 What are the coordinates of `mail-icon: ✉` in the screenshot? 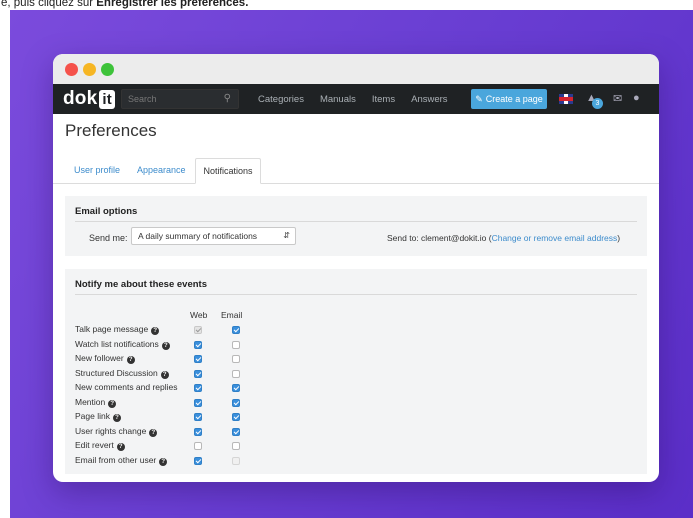 It's located at (617, 98).